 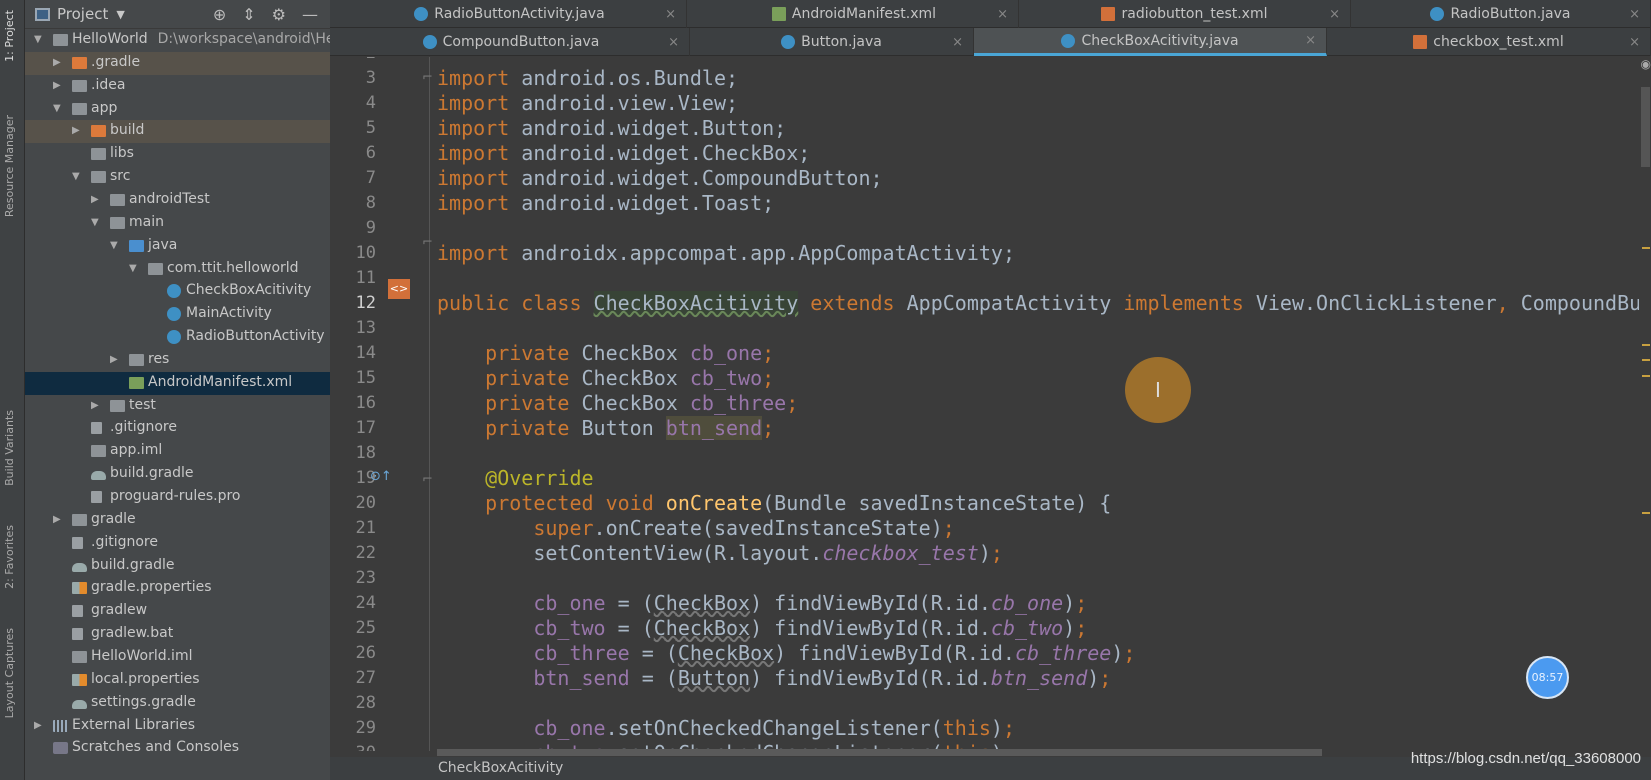 I want to click on tree-item: ▶ .idea, so click(x=177, y=86).